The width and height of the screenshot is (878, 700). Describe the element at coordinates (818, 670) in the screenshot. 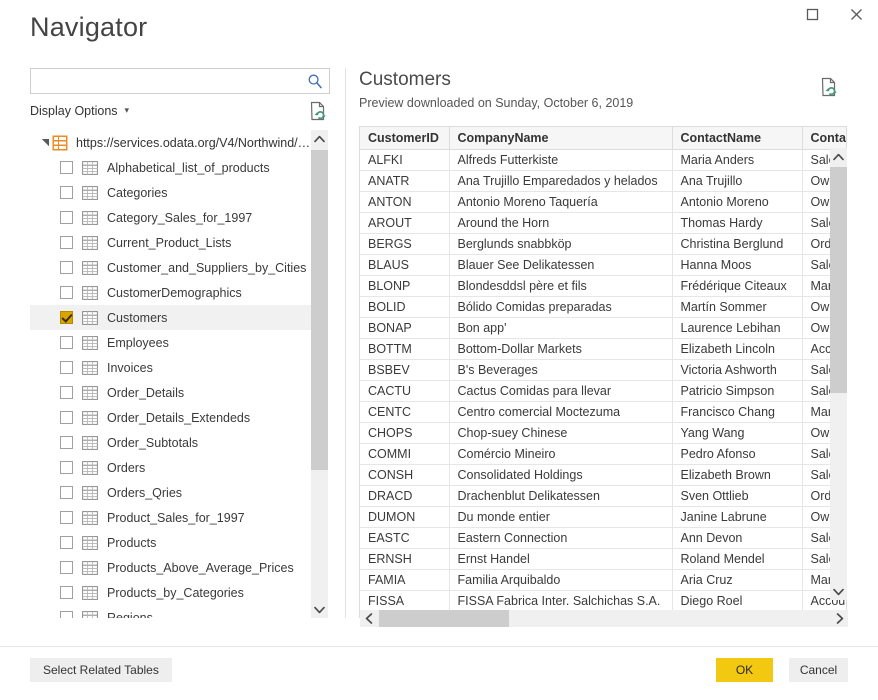

I see `cancel-button: Cancel` at that location.